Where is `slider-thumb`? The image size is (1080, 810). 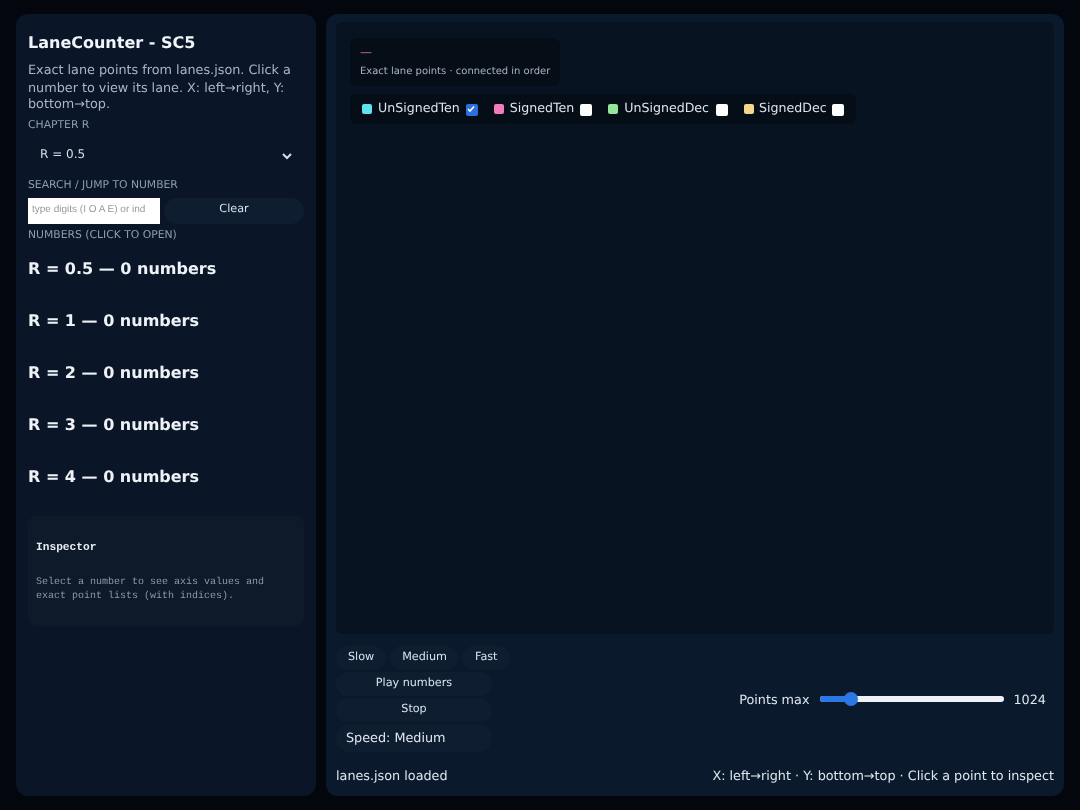 slider-thumb is located at coordinates (850, 699).